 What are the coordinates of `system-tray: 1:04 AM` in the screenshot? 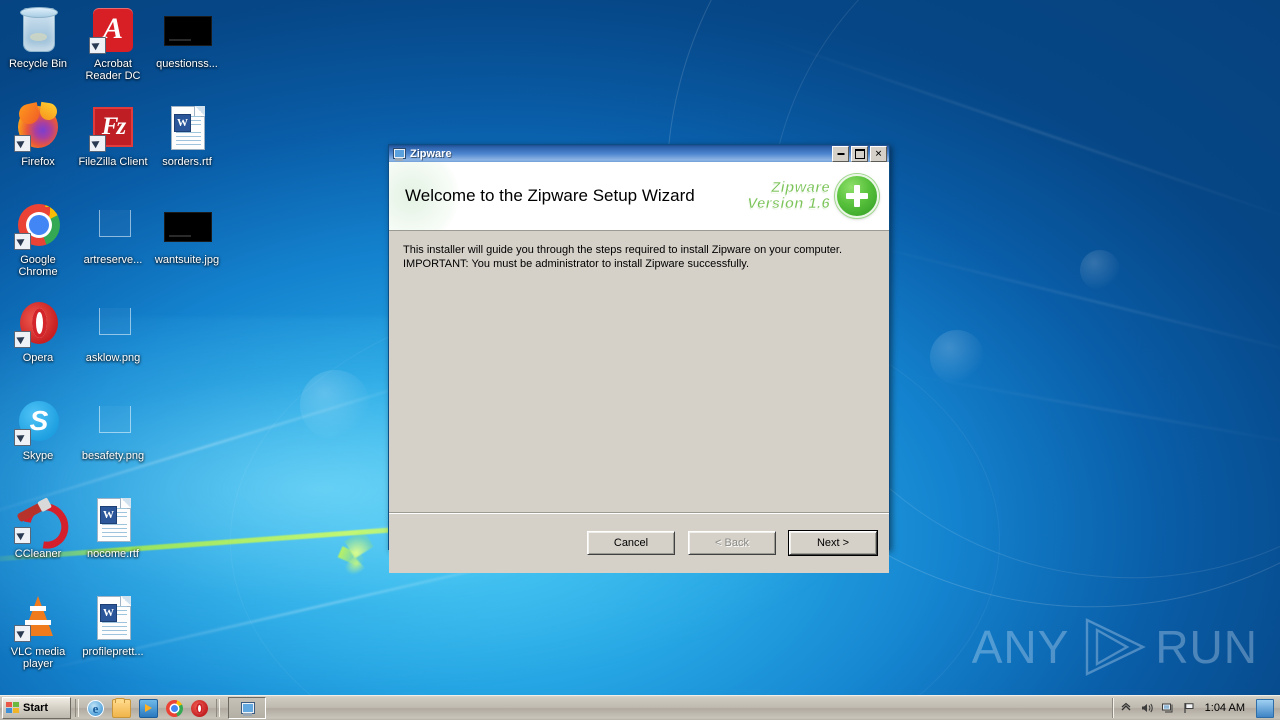 It's located at (1194, 708).